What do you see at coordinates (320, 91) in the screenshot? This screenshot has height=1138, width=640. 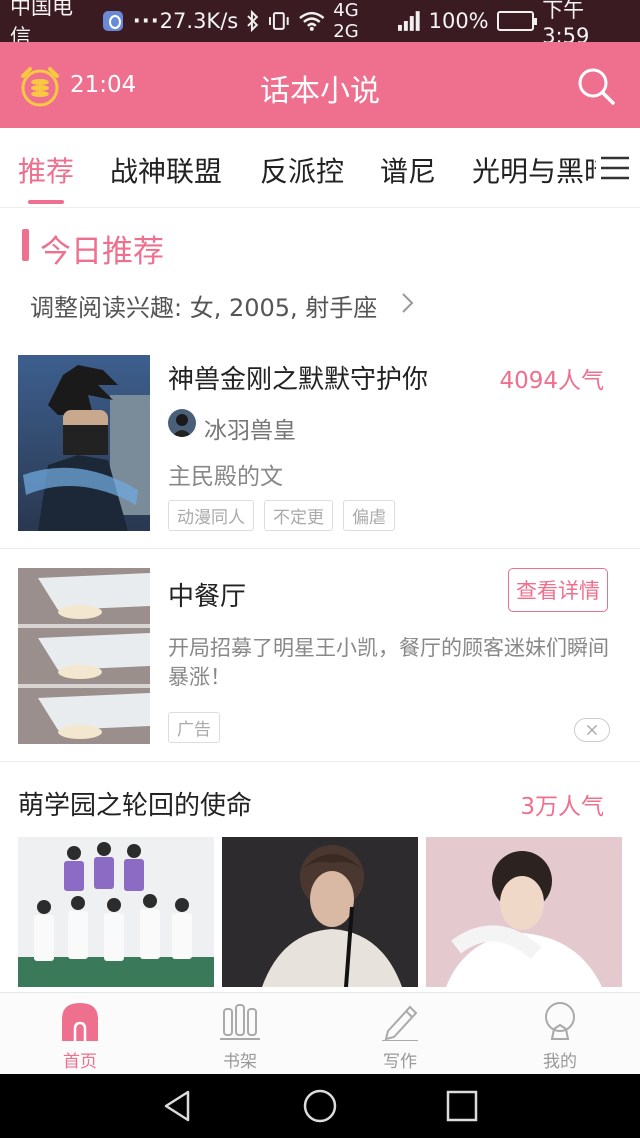 I see `app-title: 话本小说` at bounding box center [320, 91].